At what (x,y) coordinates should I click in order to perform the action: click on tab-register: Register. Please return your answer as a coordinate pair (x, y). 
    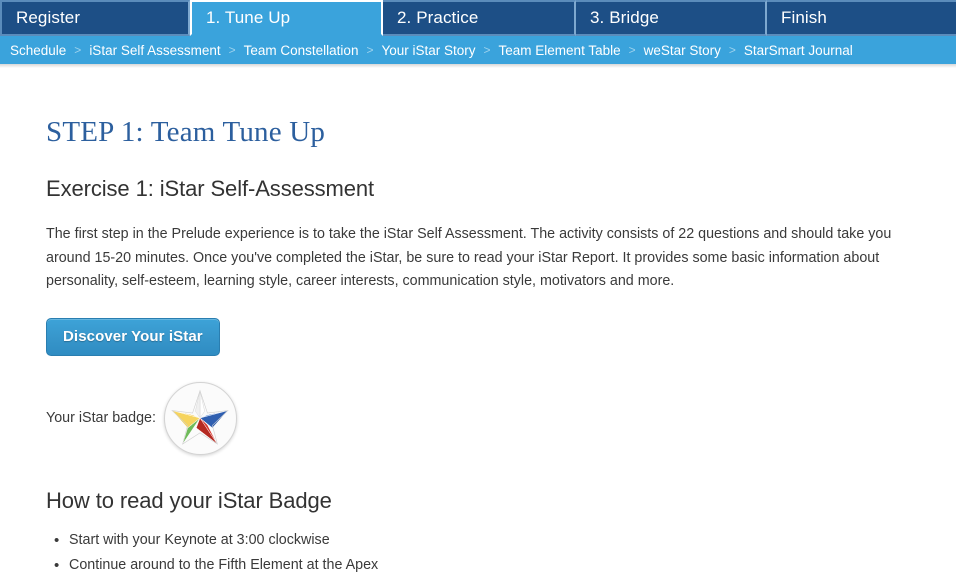
    Looking at the image, I should click on (95, 18).